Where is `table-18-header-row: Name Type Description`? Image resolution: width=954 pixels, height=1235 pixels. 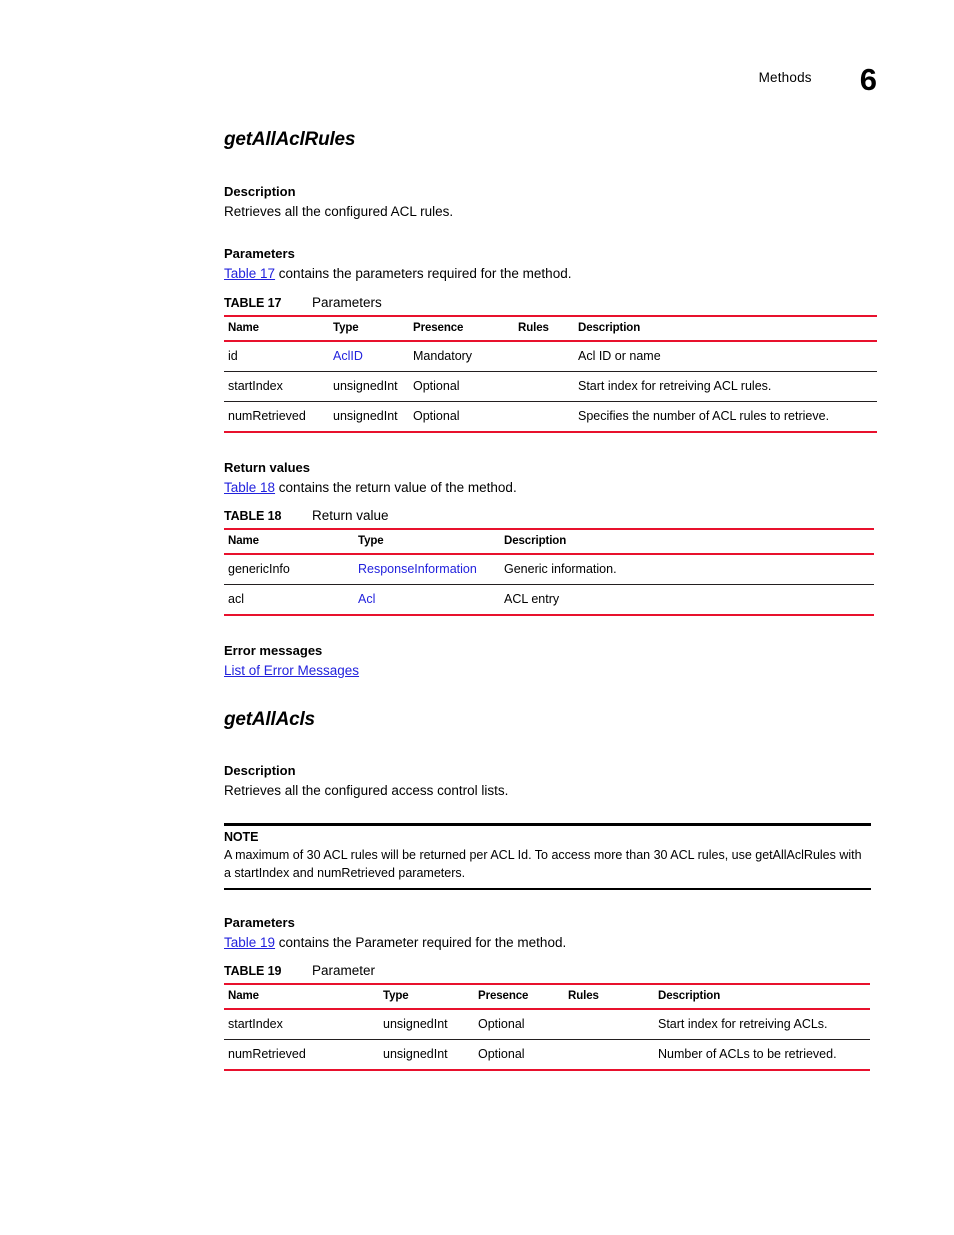 table-18-header-row: Name Type Description is located at coordinates (549, 542).